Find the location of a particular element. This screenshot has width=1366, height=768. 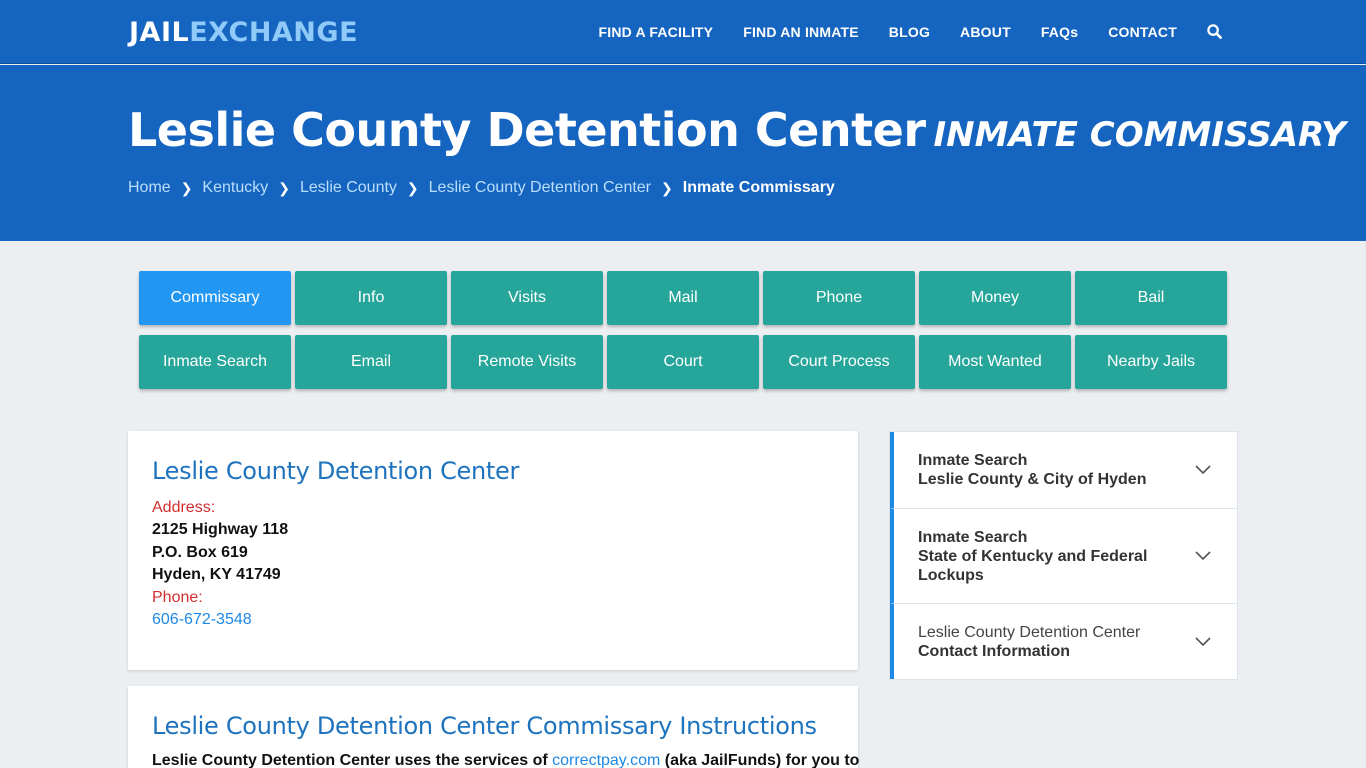

tab-court: Court is located at coordinates (683, 362).